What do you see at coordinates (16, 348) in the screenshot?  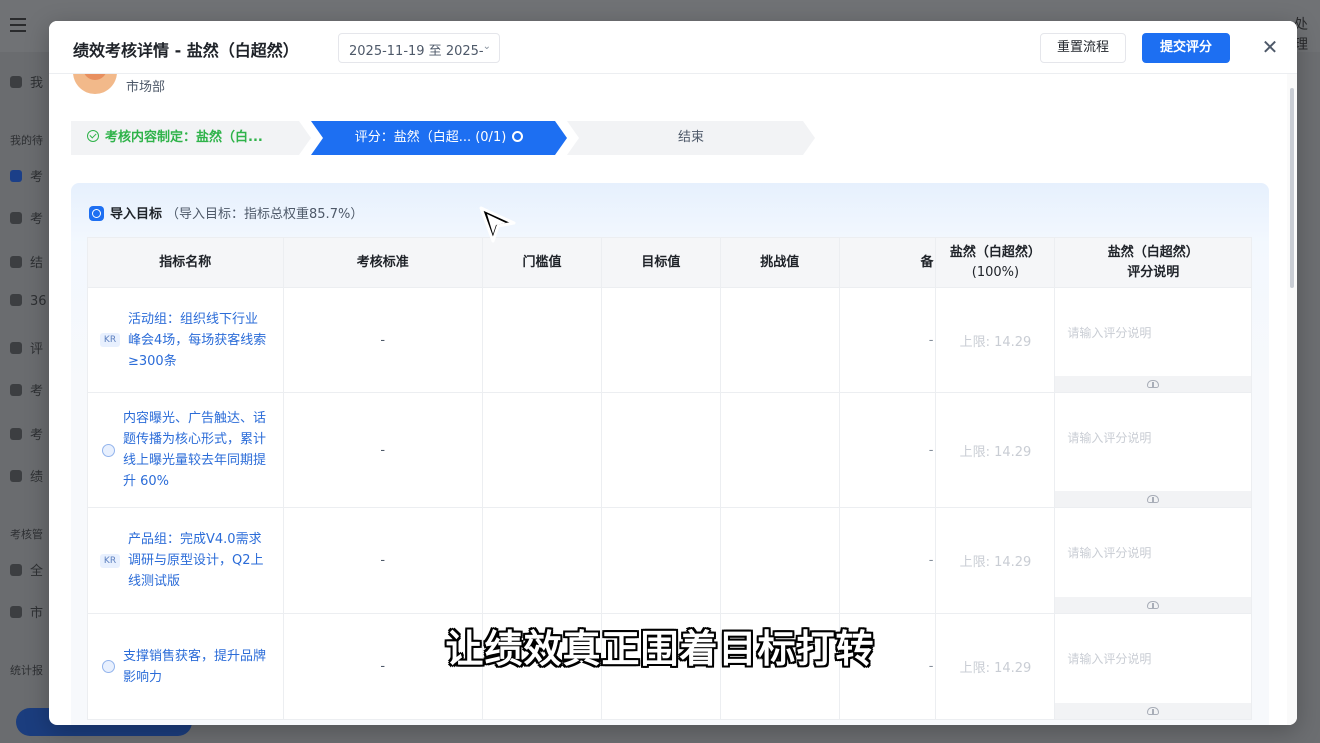 I see `star-icon` at bounding box center [16, 348].